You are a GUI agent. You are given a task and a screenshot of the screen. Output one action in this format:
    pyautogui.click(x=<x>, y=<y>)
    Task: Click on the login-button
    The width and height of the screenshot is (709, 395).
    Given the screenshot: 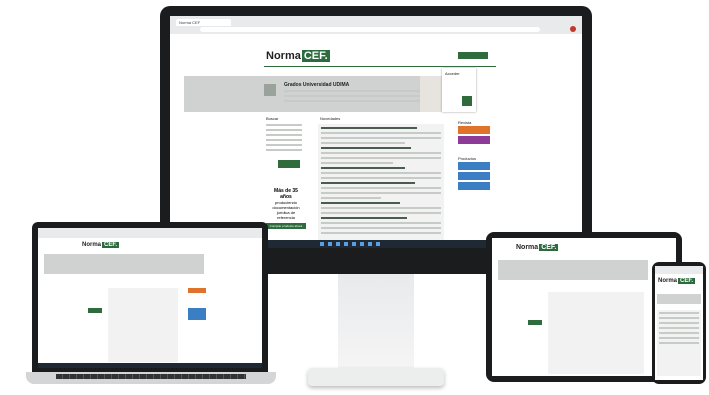 What is the action you would take?
    pyautogui.click(x=467, y=101)
    